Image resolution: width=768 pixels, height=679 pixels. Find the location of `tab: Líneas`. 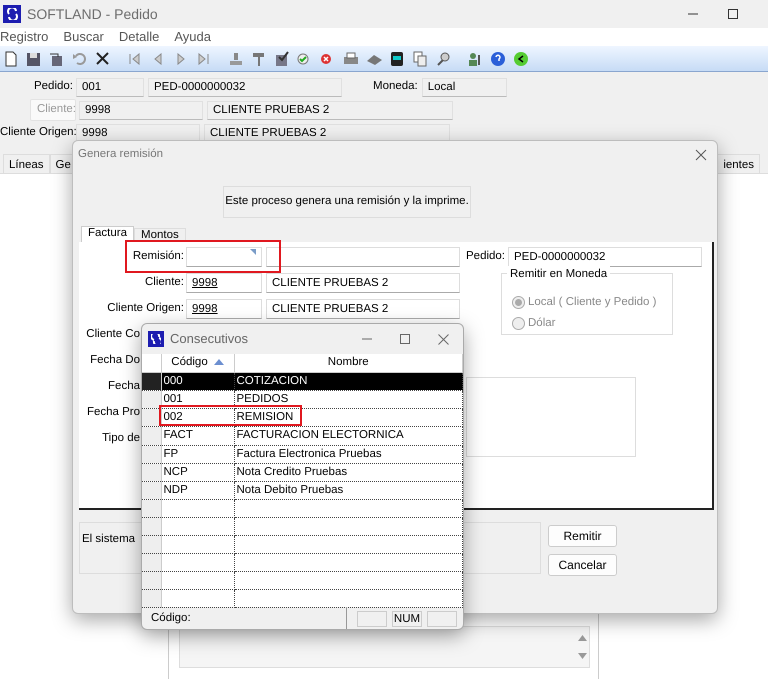

tab: Líneas is located at coordinates (26, 163).